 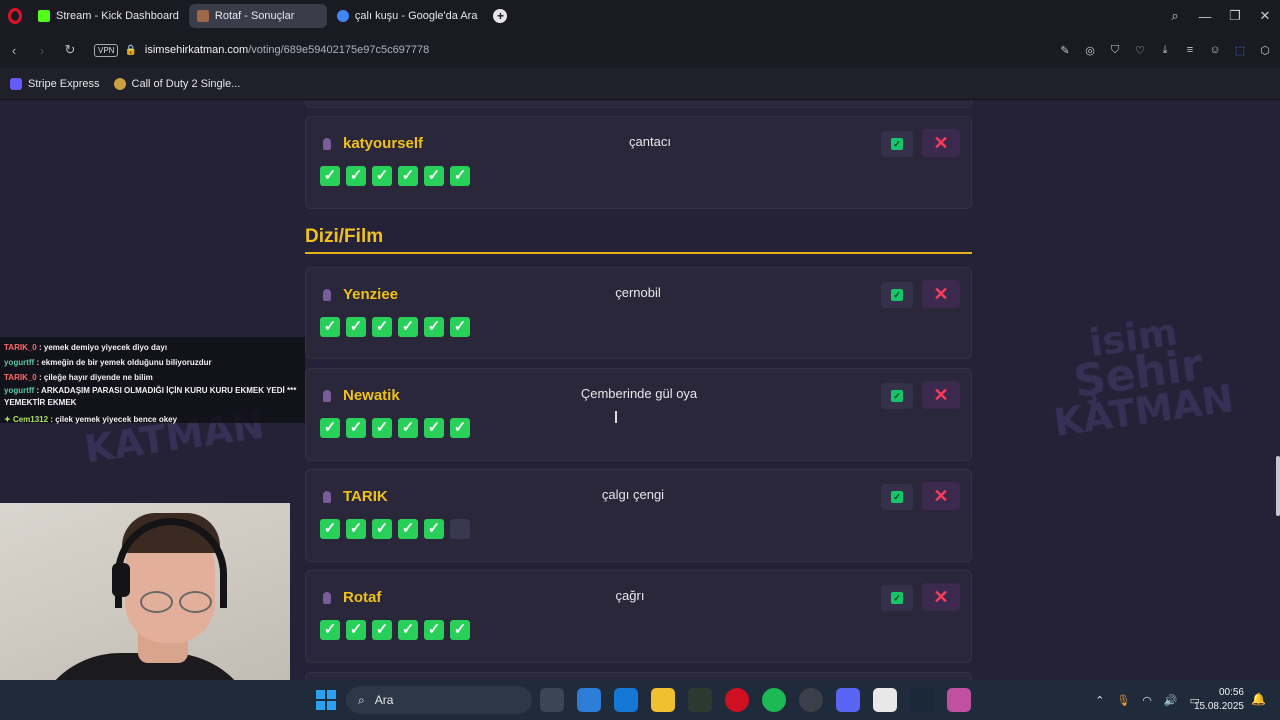 I want to click on vpn-badge: VPN, so click(x=106, y=50).